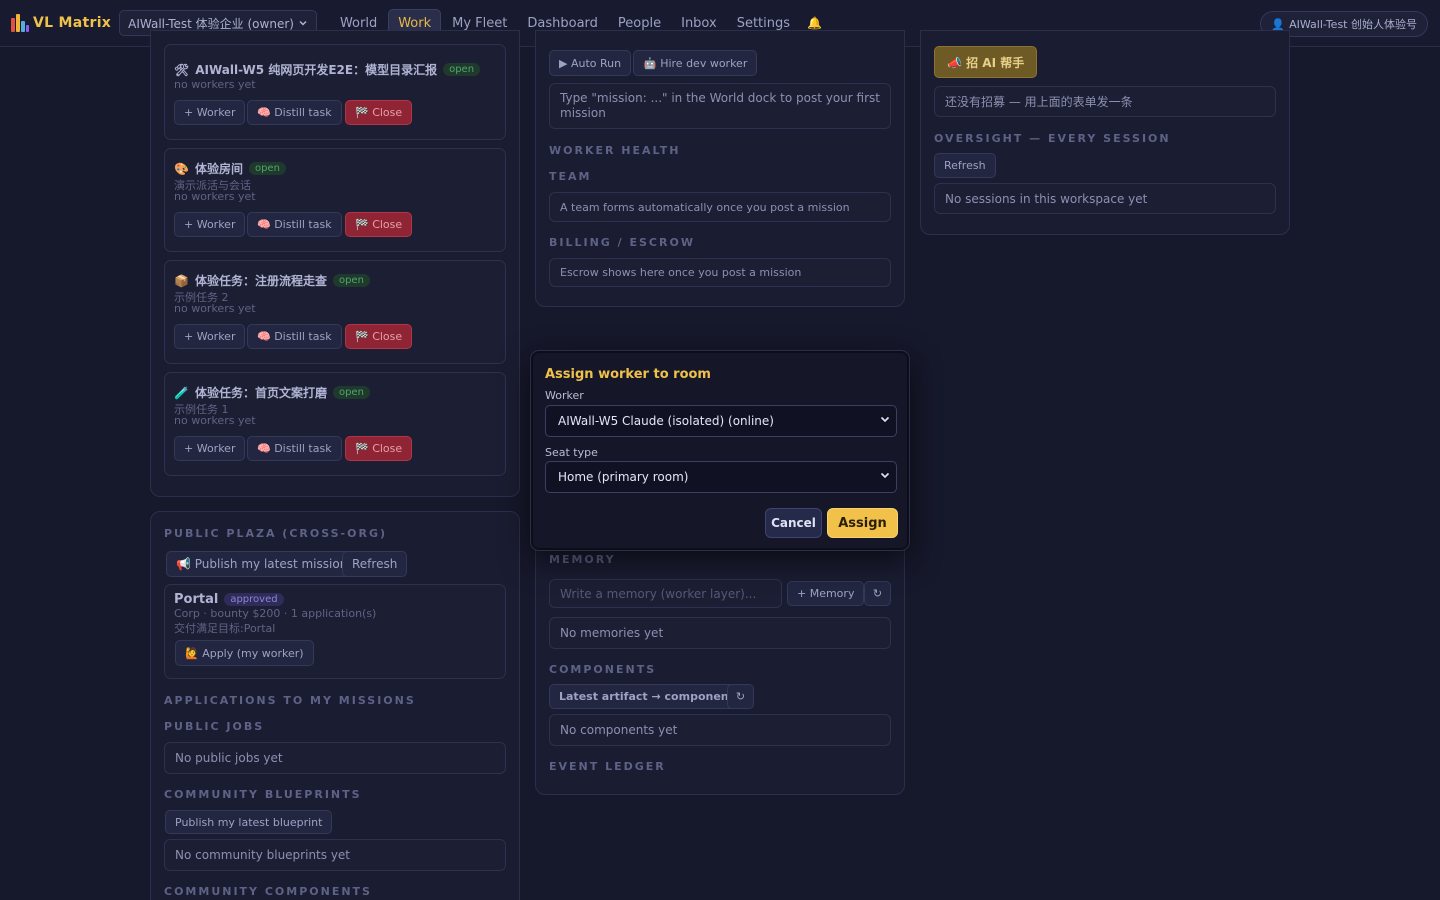 Image resolution: width=1440 pixels, height=900 pixels. I want to click on room-title: 🛠 AIWall-W5 纯网页开发E2E：模型目录汇报 open, so click(327, 69).